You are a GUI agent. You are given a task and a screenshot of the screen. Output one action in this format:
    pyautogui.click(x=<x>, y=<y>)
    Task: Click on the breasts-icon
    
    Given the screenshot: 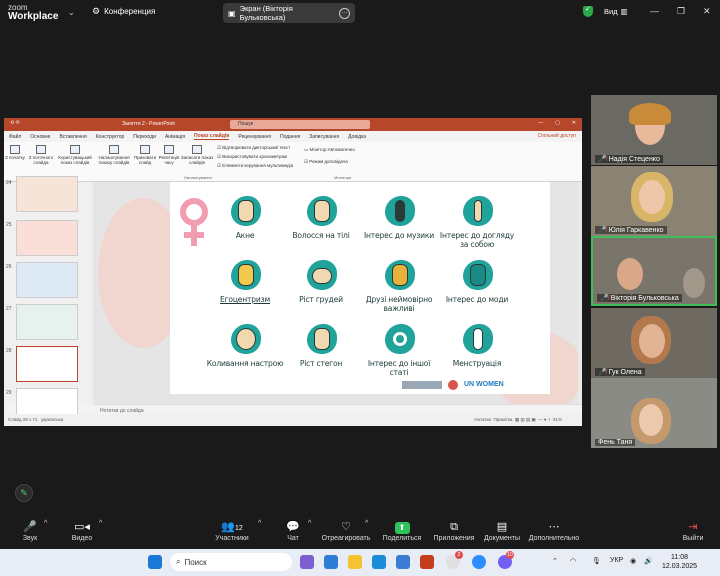 What is the action you would take?
    pyautogui.click(x=321, y=275)
    